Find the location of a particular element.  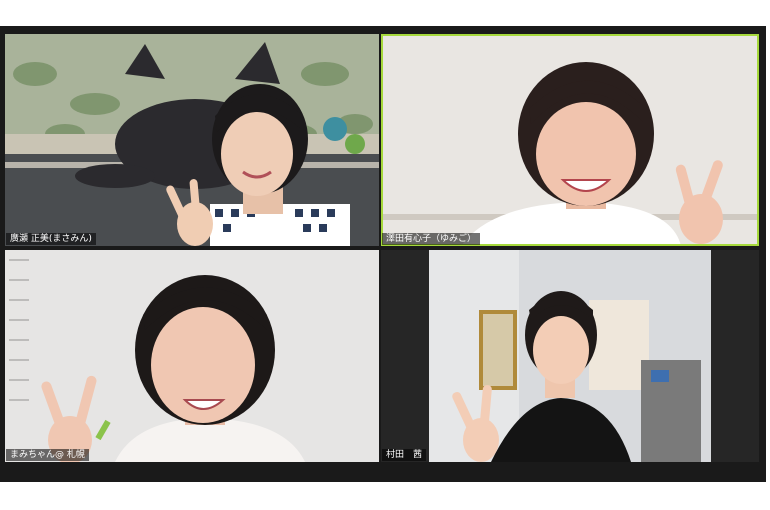

participant-name-label: まみちゃん@ 札幌 is located at coordinates (47, 455).